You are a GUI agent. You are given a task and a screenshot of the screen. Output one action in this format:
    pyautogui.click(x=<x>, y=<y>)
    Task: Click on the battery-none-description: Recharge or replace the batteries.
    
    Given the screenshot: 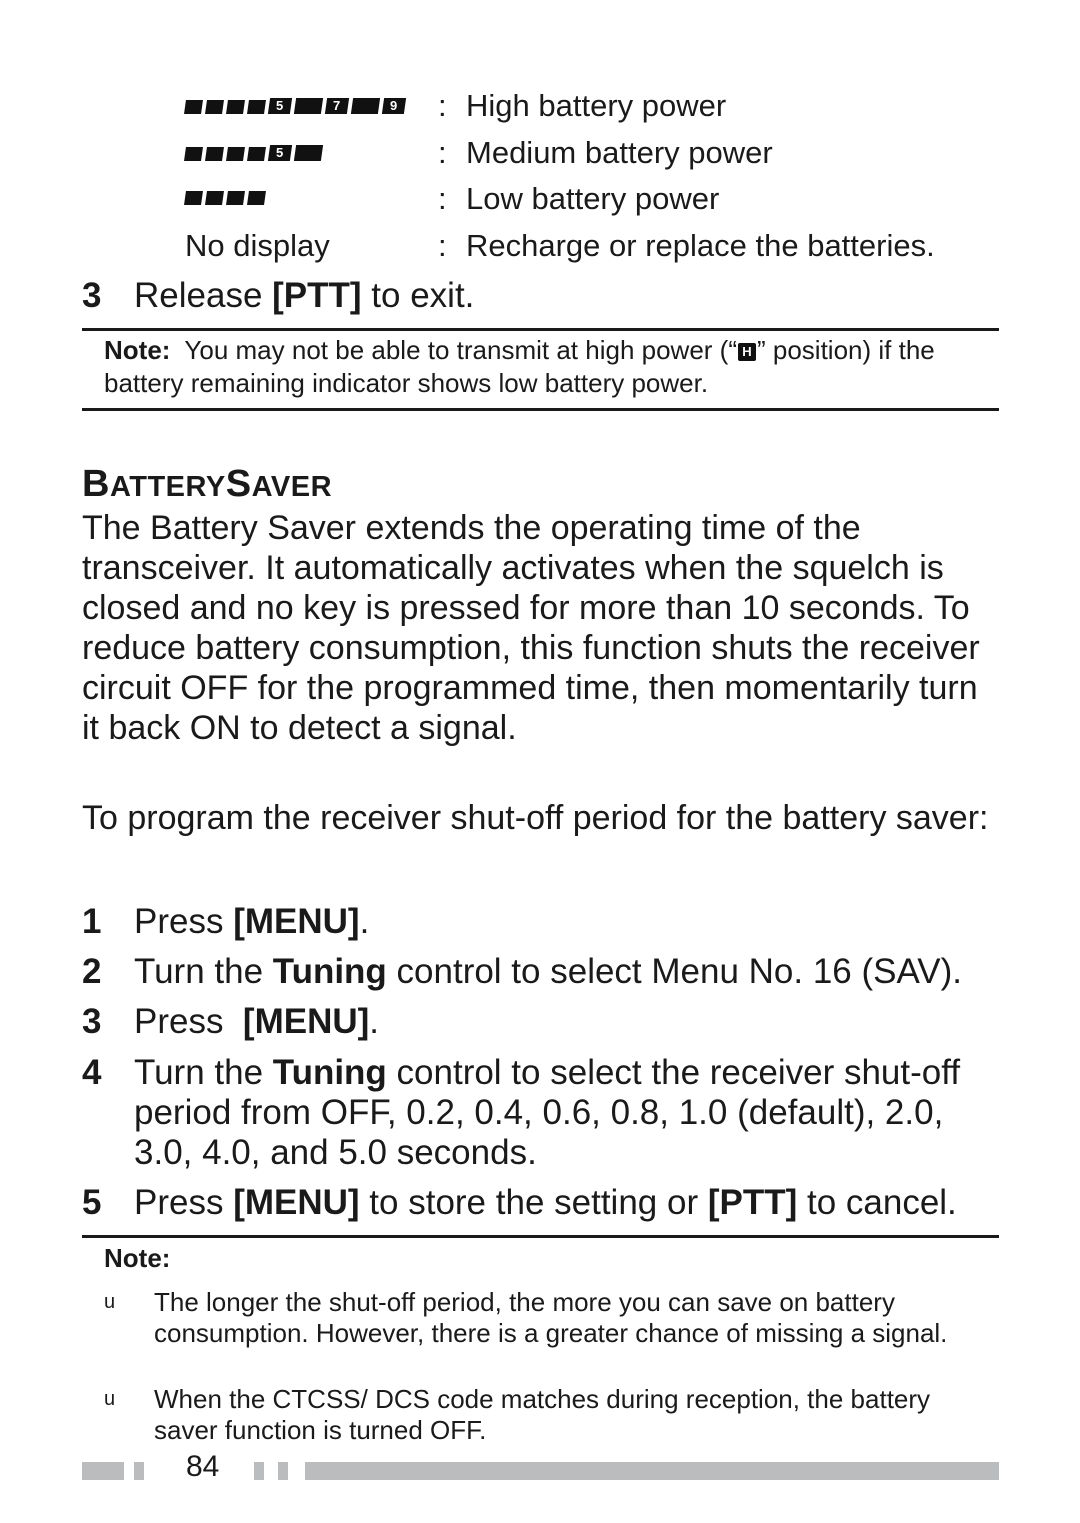 What is the action you would take?
    pyautogui.click(x=700, y=245)
    